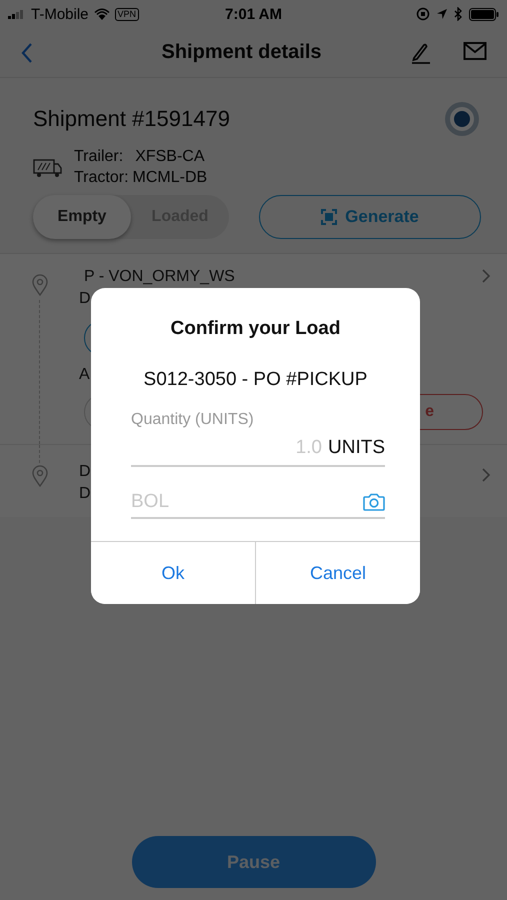 The image size is (507, 900). Describe the element at coordinates (254, 862) in the screenshot. I see `pause-button: Pause` at that location.